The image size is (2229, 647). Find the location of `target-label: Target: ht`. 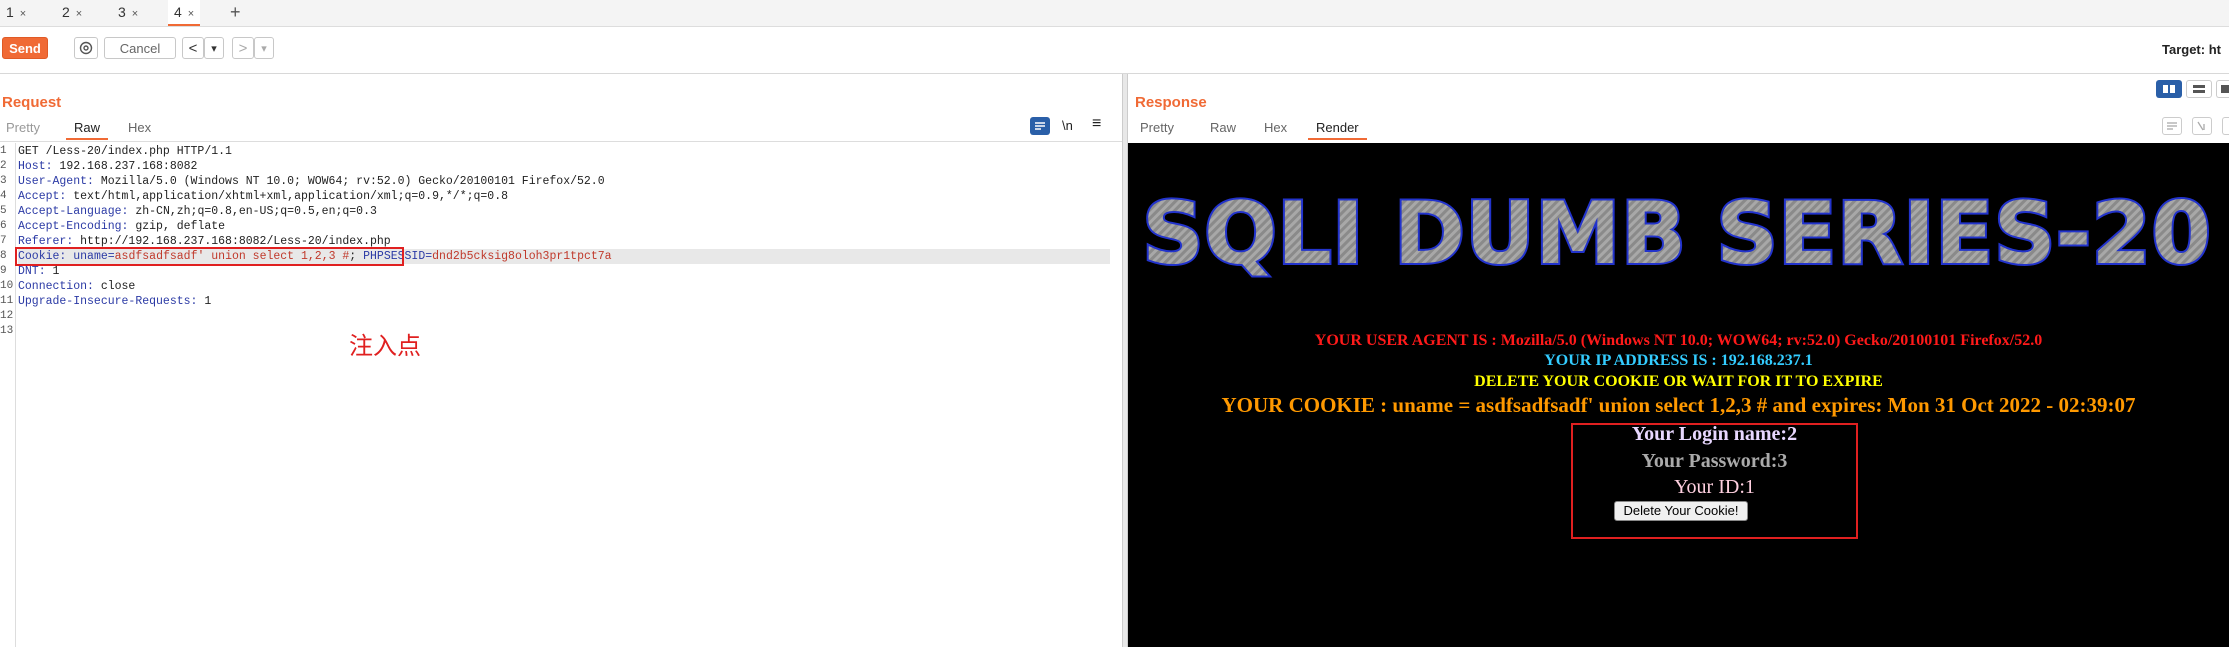

target-label: Target: ht is located at coordinates (2191, 49).